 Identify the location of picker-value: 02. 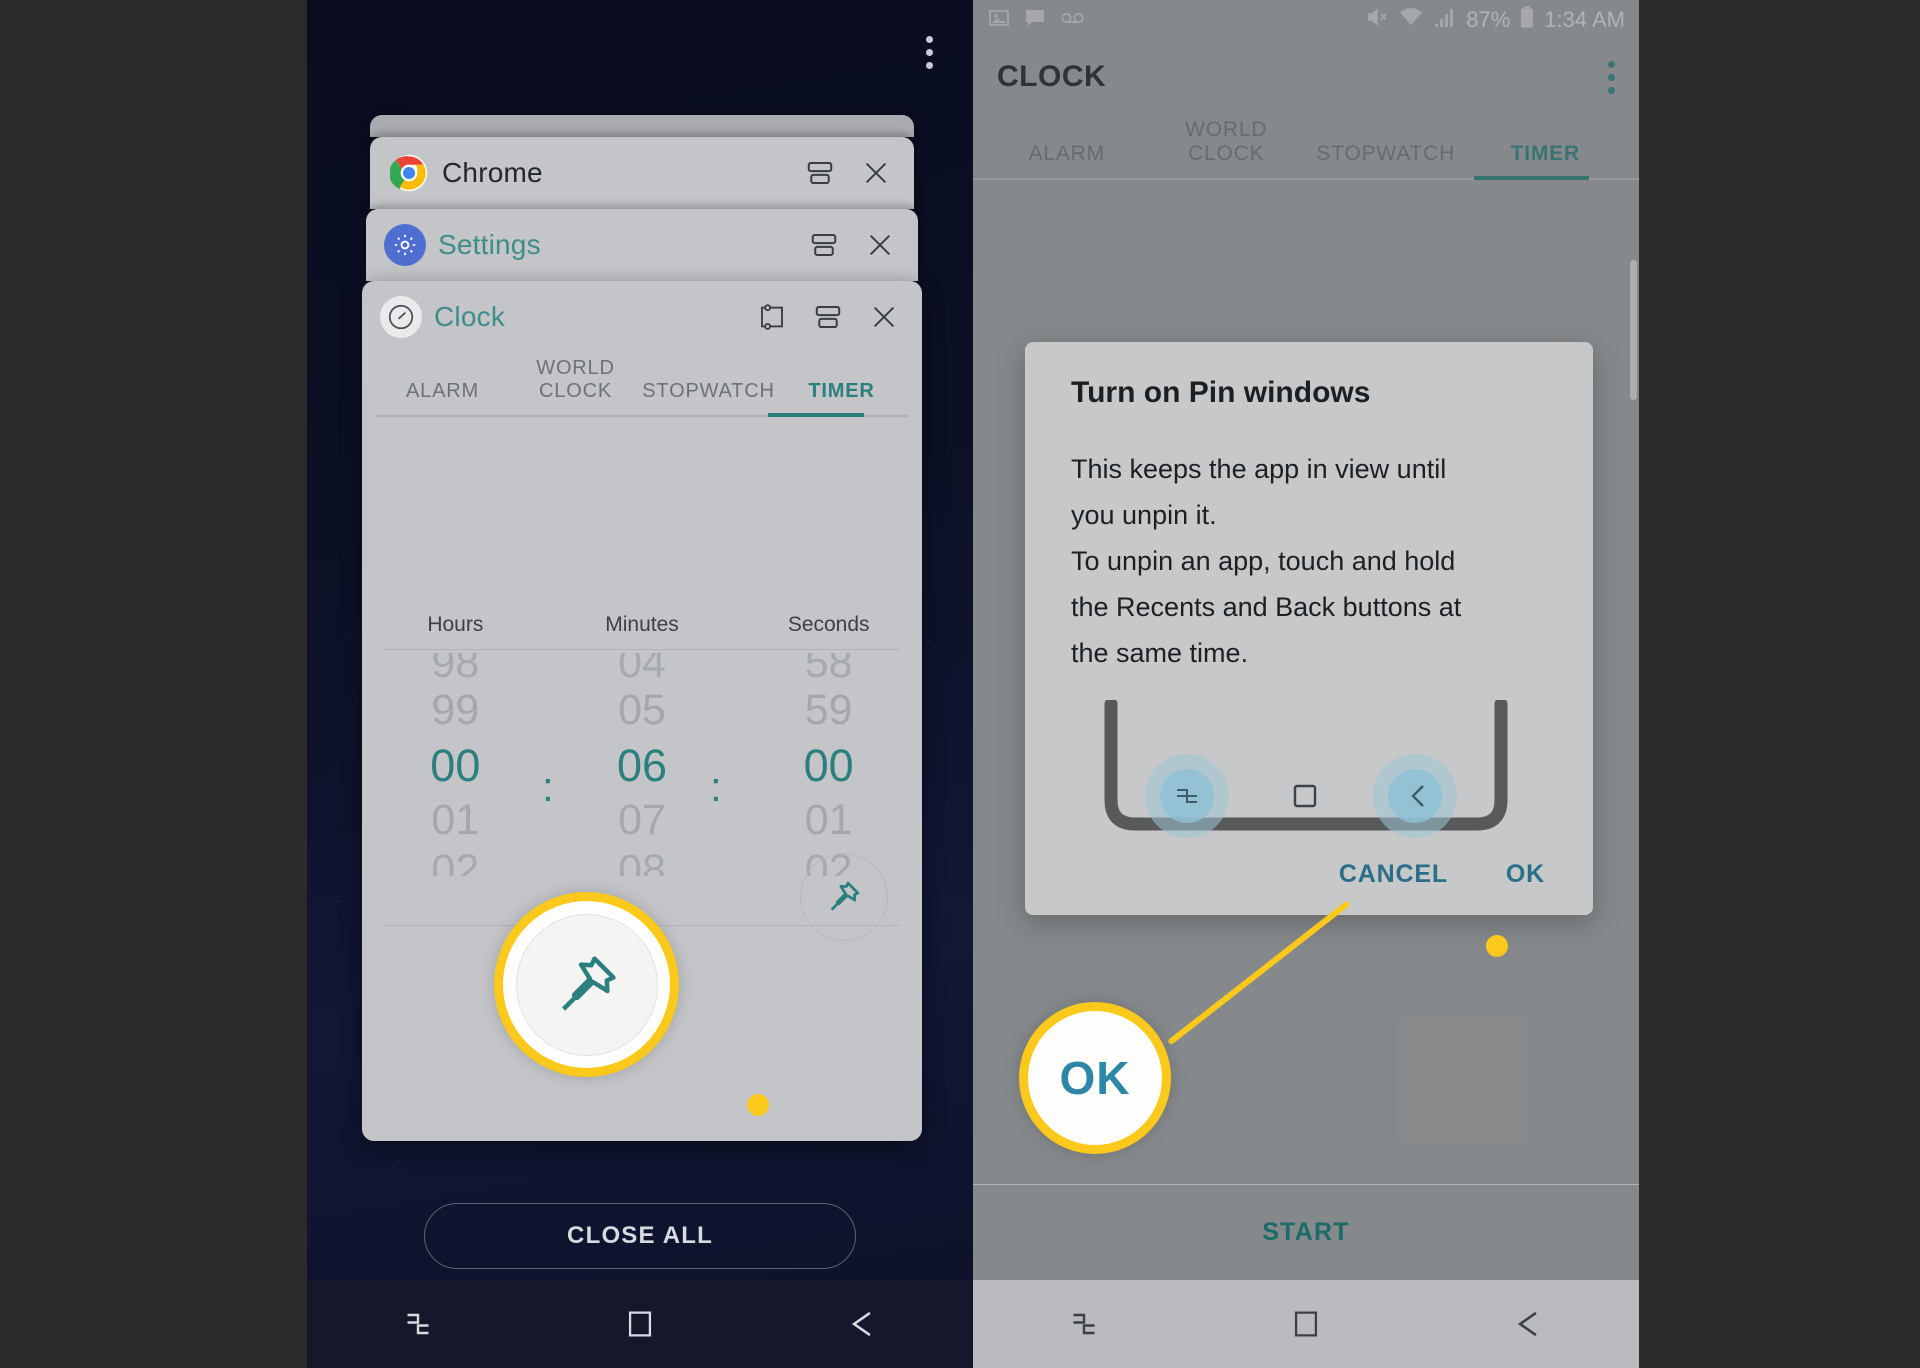
(455, 862).